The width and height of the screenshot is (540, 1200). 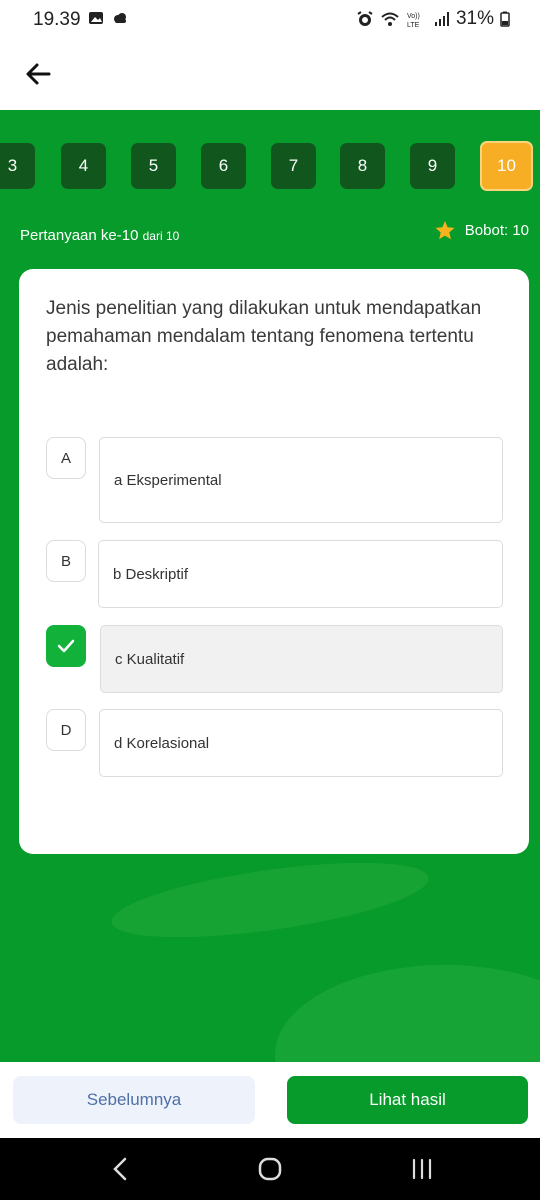 What do you see at coordinates (432, 166) in the screenshot?
I see `question-number-9: 9` at bounding box center [432, 166].